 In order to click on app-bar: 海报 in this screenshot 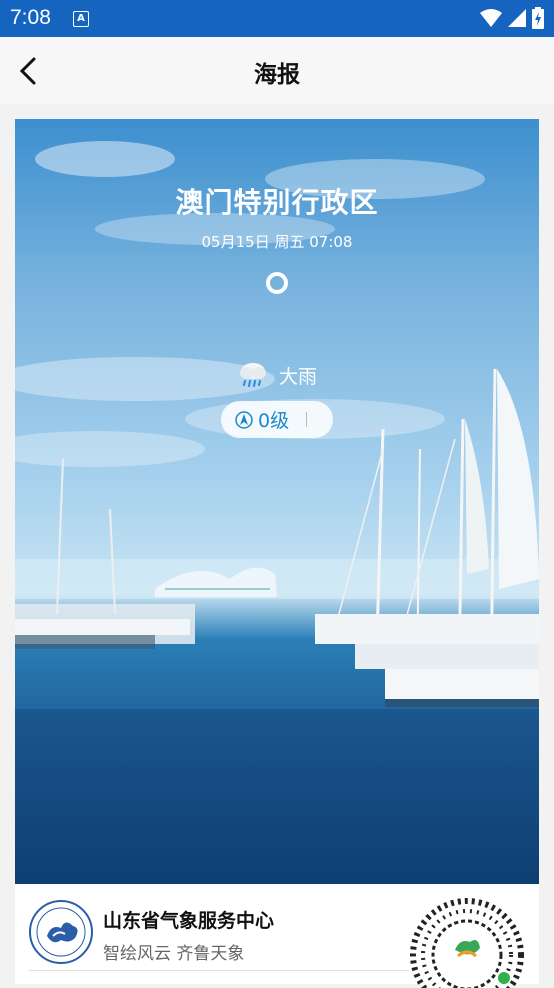, I will do `click(277, 70)`.